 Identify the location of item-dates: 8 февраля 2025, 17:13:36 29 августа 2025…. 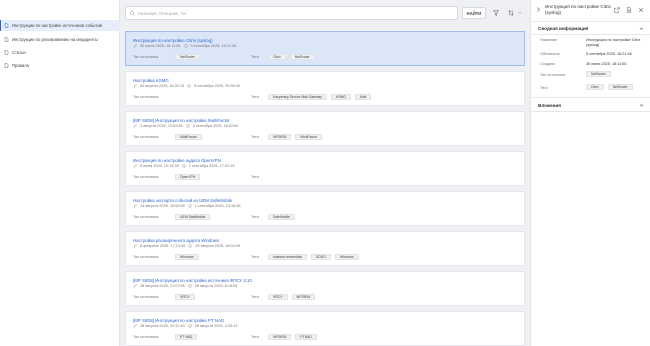
(186, 246).